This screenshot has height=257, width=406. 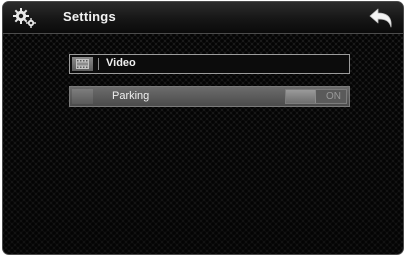 What do you see at coordinates (131, 96) in the screenshot?
I see `parking-item-label: Parking` at bounding box center [131, 96].